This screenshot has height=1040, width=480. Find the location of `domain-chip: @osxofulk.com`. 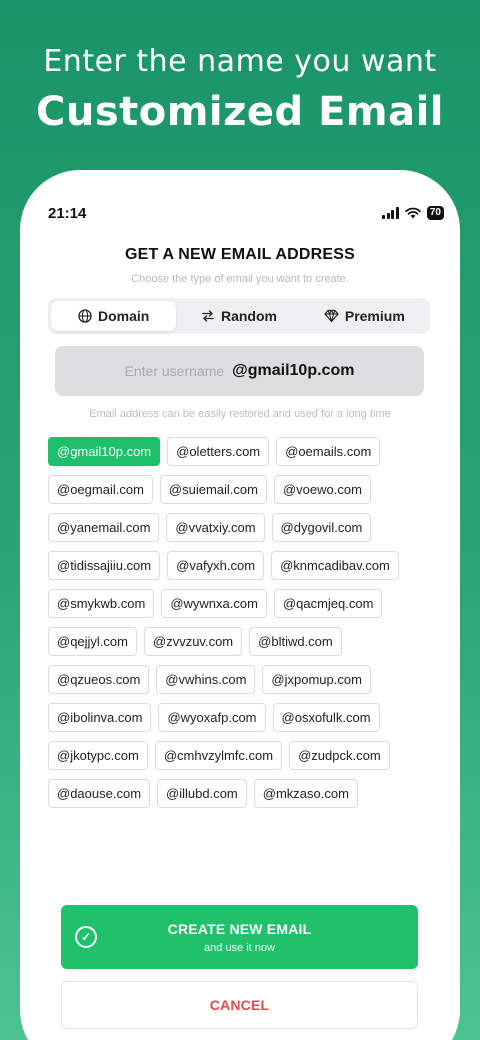

domain-chip: @osxofulk.com is located at coordinates (326, 717).